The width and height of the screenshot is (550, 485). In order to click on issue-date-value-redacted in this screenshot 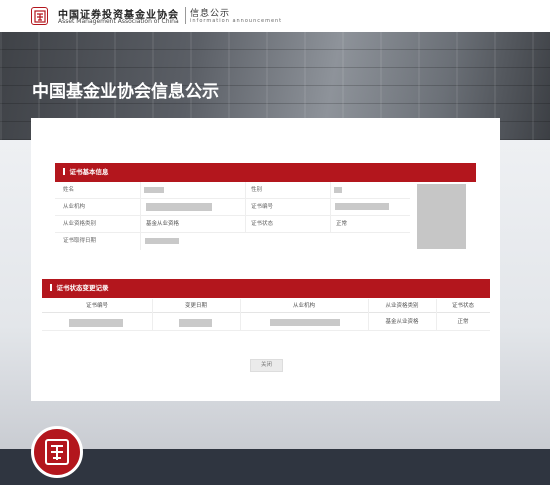, I will do `click(162, 241)`.